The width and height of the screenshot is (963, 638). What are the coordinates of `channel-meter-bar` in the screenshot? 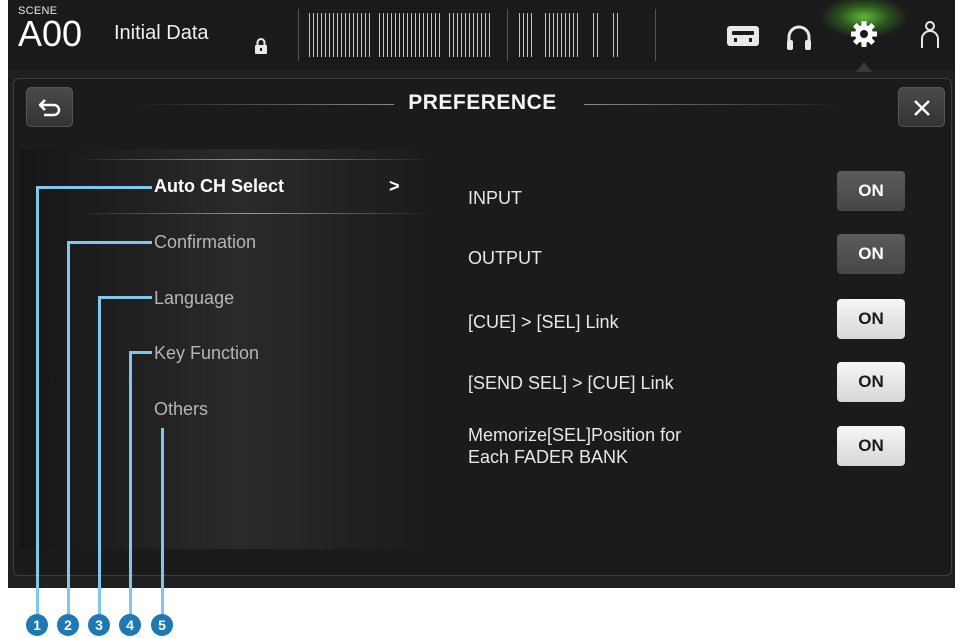 It's located at (477, 35).